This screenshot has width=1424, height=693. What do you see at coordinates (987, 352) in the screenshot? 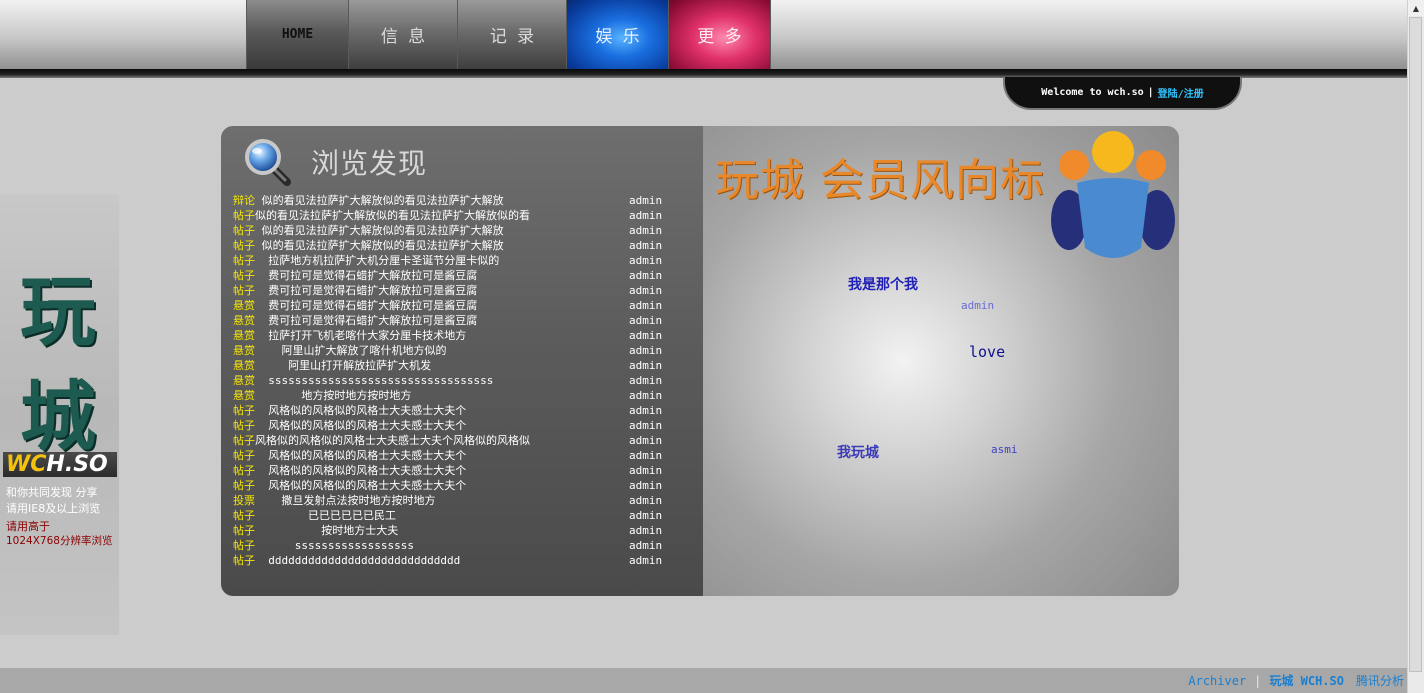
I see `trend-word-3: love` at bounding box center [987, 352].